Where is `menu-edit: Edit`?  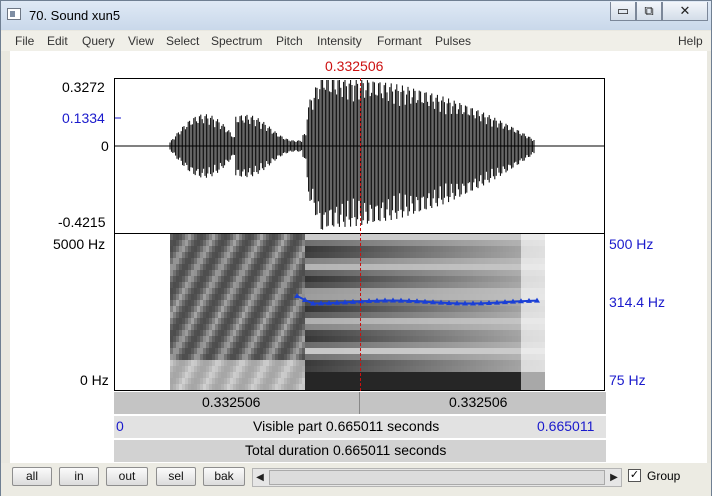
menu-edit: Edit is located at coordinates (57, 41).